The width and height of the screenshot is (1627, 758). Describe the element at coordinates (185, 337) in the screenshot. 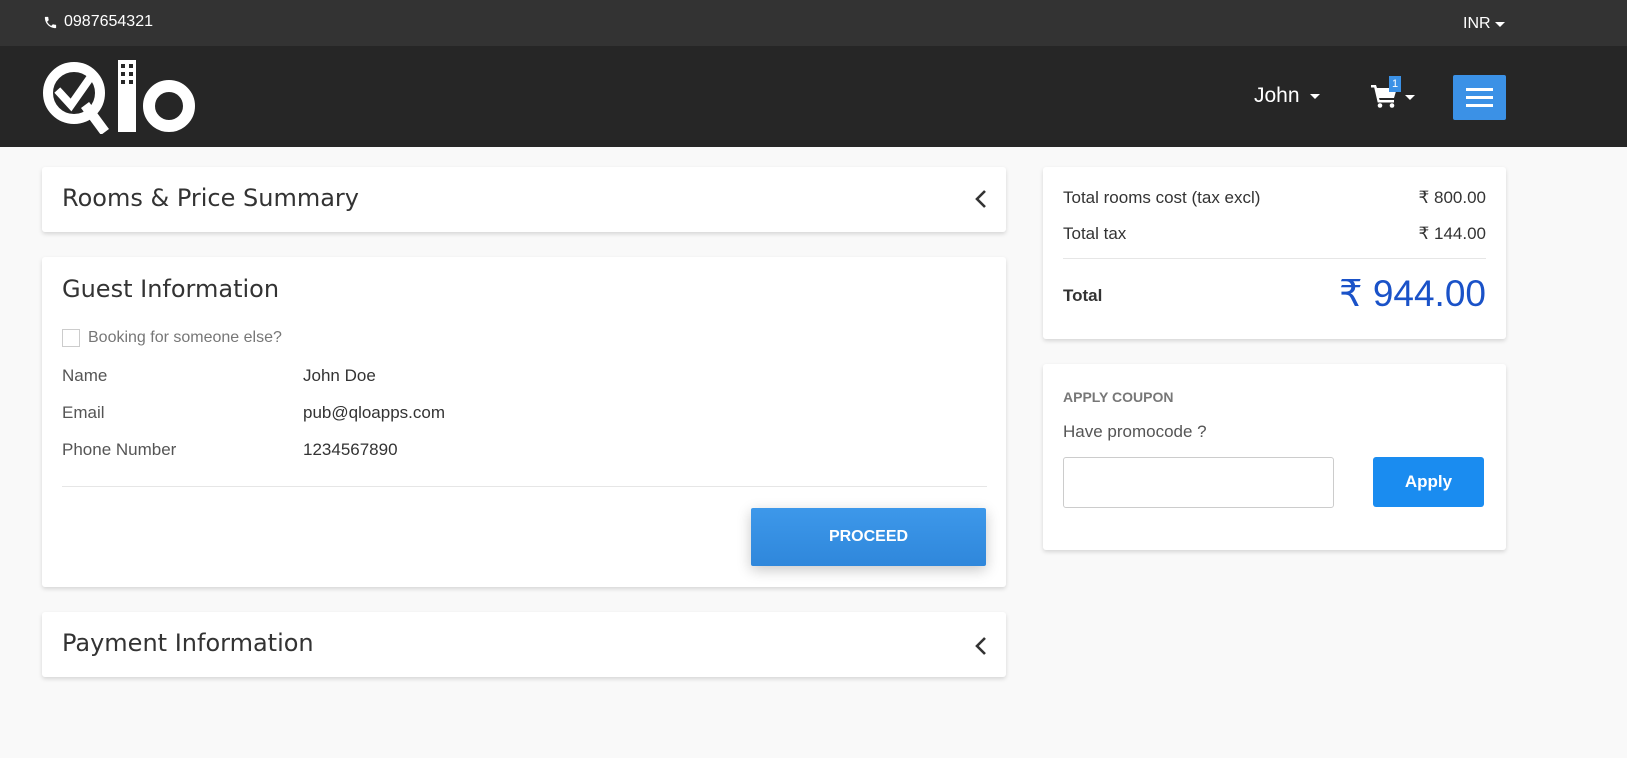

I see `booking-for-someone-else-label: Booking for someone else?` at that location.